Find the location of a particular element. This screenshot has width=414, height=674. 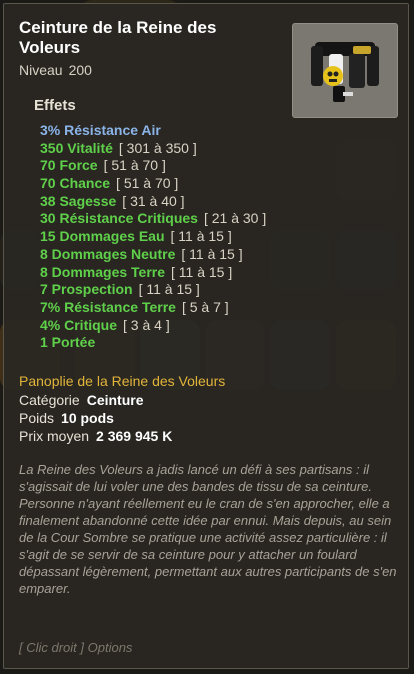

set-link: Panoplie de la Reine des Voleurs is located at coordinates (122, 381).